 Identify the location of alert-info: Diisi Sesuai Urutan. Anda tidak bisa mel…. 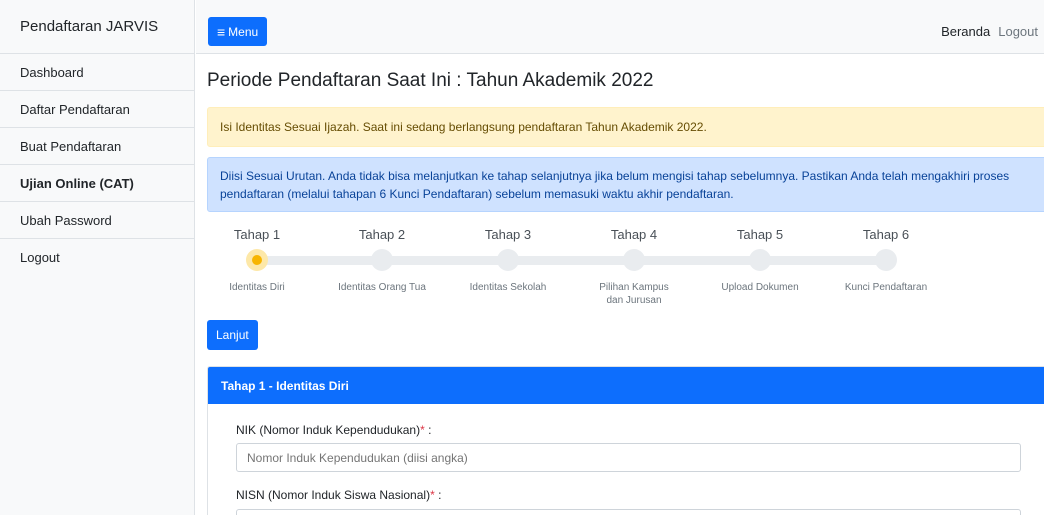
(625, 184).